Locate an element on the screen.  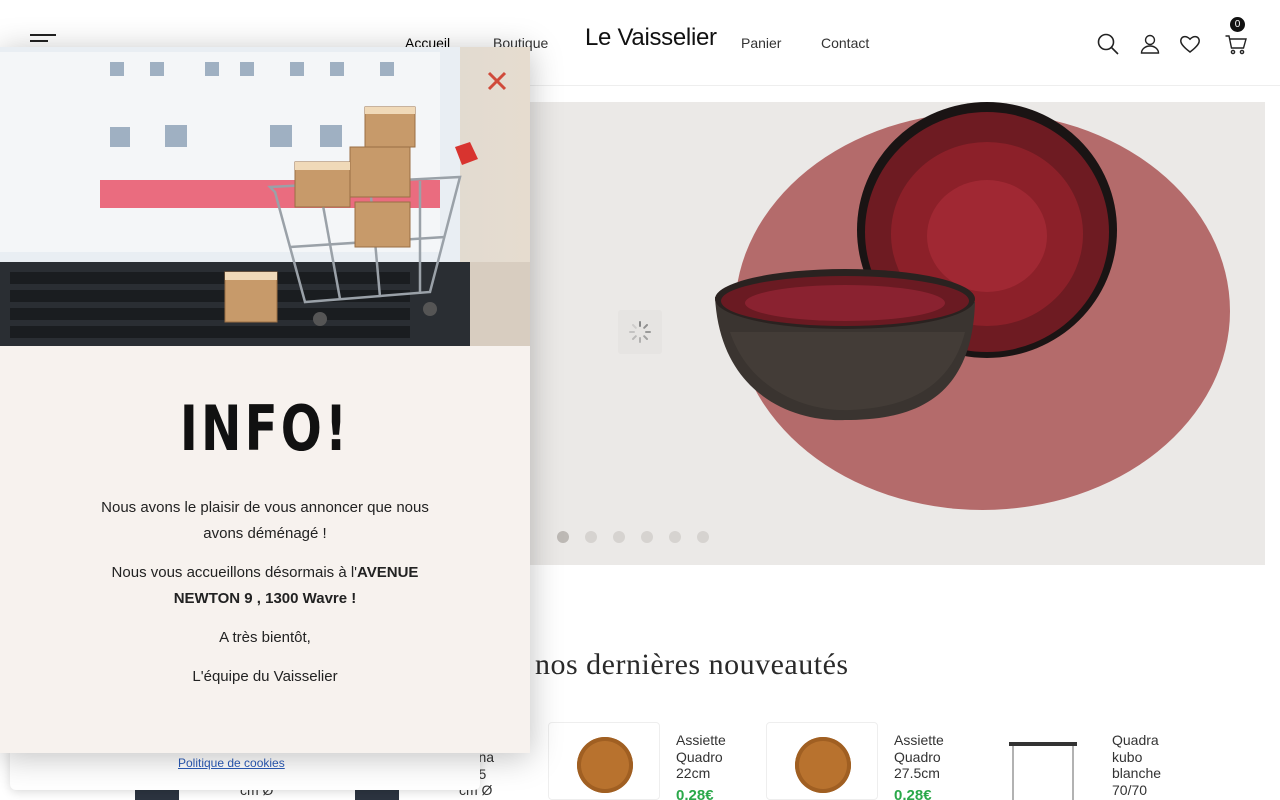
new-arrivals-heading: nos dernières nouveautés is located at coordinates (692, 664).